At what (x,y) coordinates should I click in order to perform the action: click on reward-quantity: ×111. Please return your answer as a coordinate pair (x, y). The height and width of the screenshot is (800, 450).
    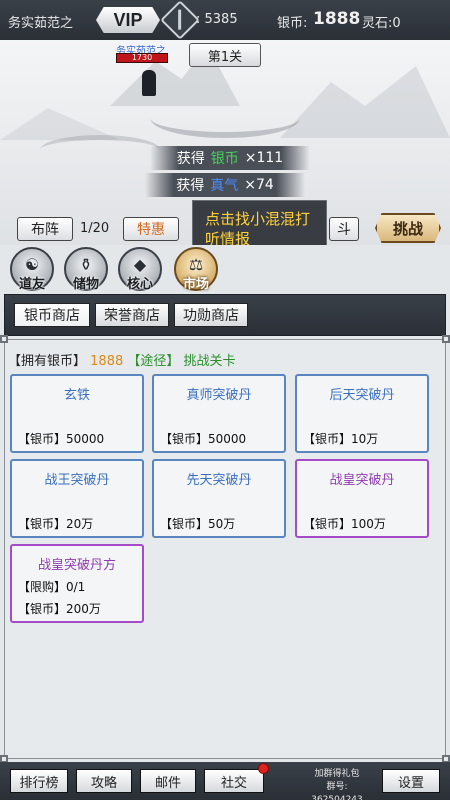
    Looking at the image, I should click on (264, 158).